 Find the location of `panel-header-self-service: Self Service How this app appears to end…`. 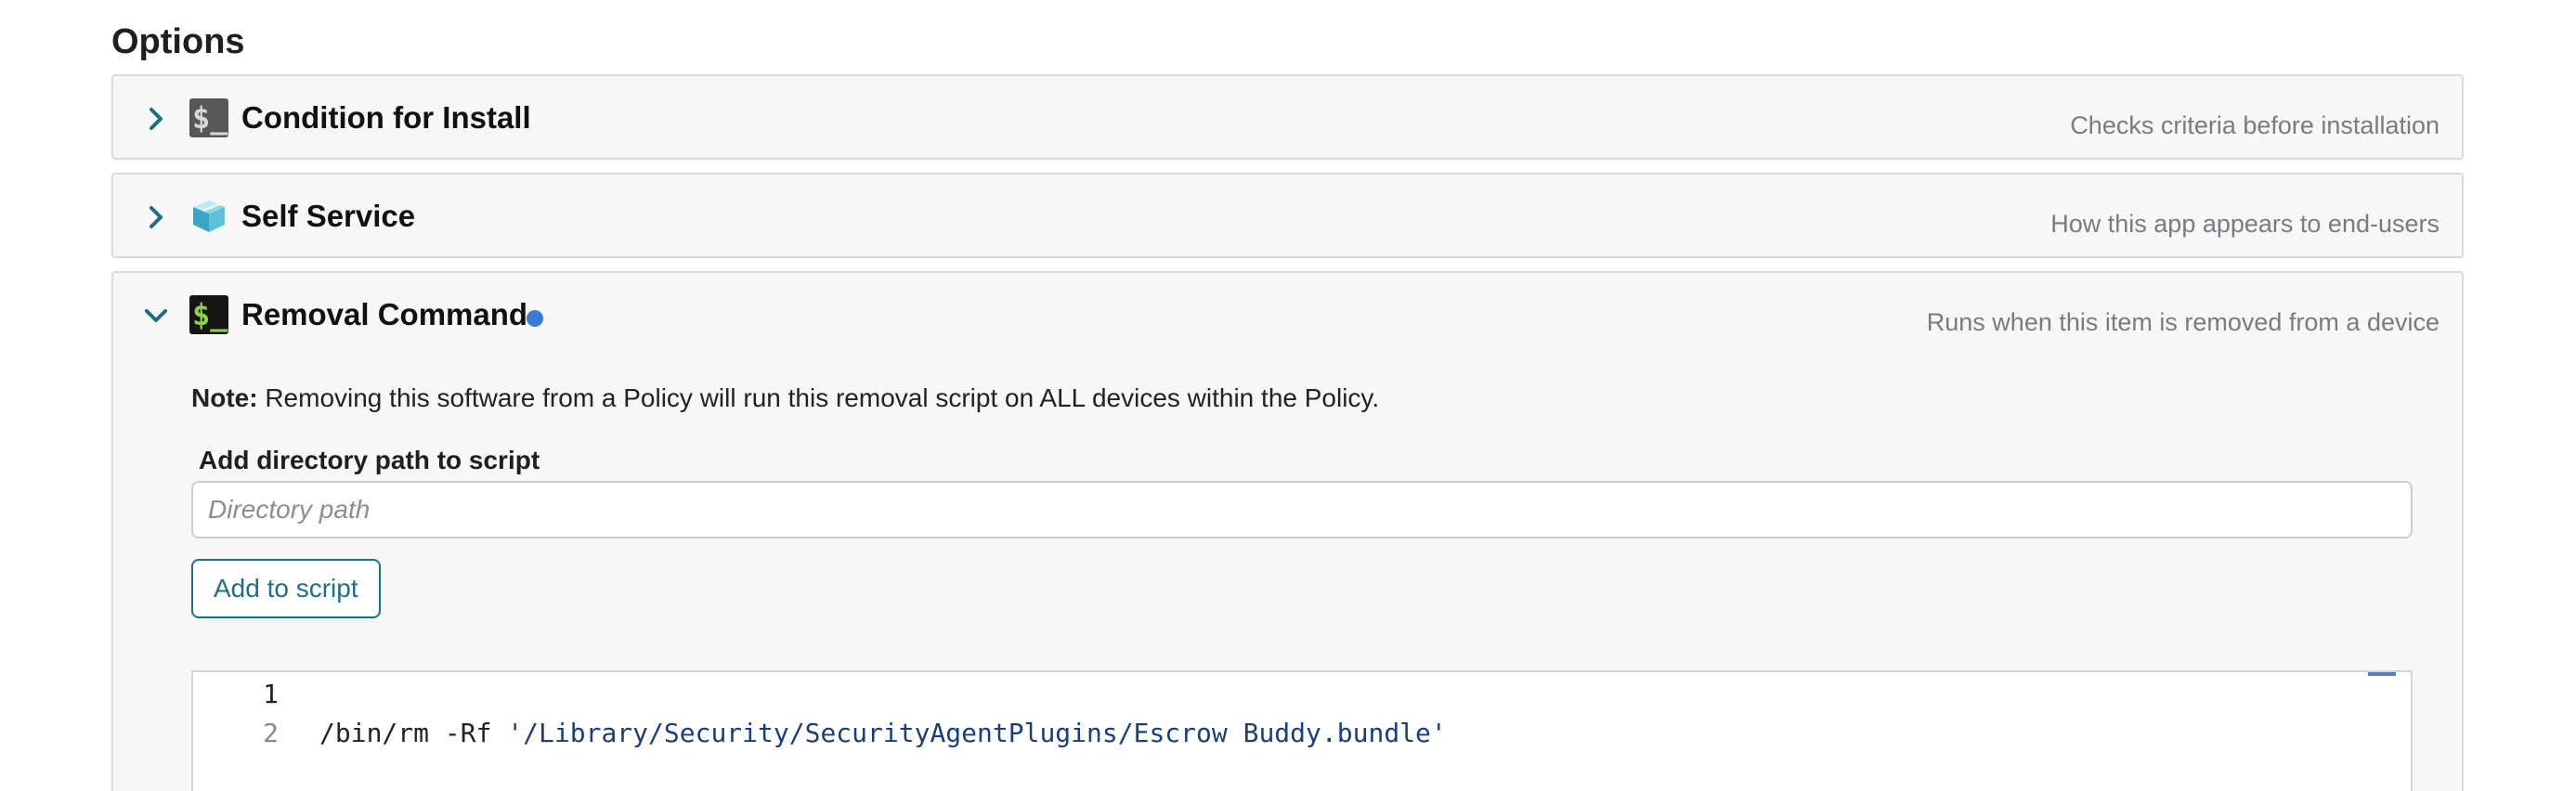

panel-header-self-service: Self Service How this app appears to end… is located at coordinates (1287, 218).